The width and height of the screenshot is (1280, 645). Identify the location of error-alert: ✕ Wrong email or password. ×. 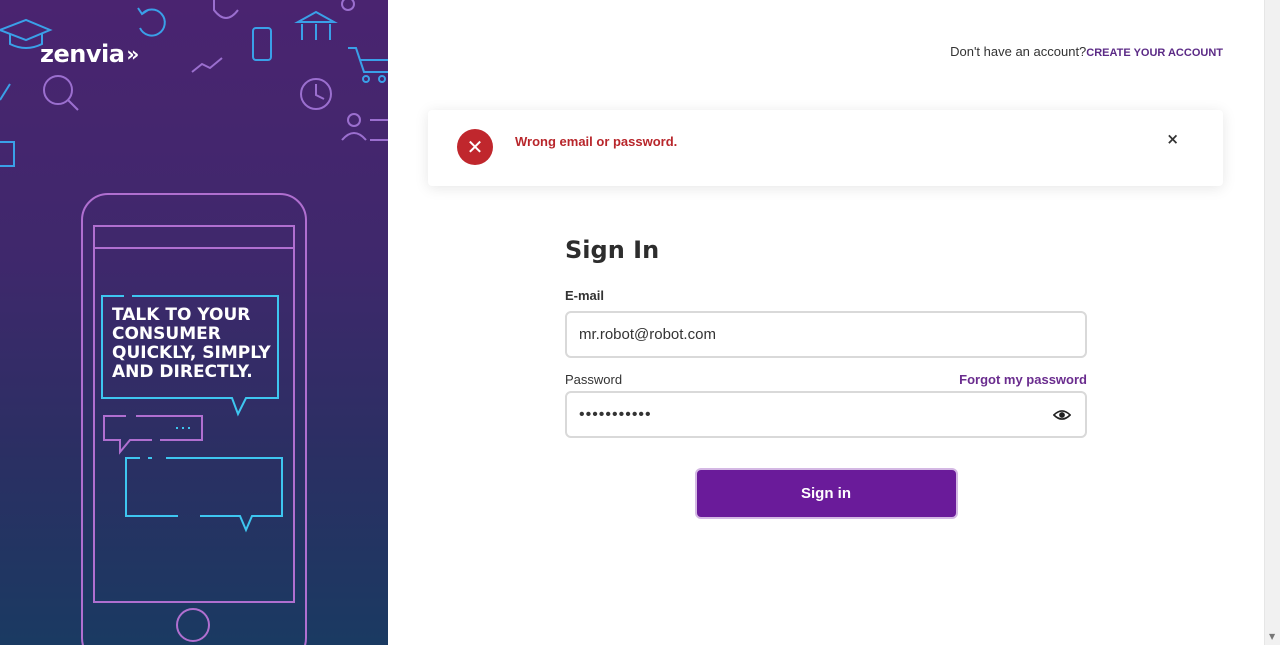
(825, 148).